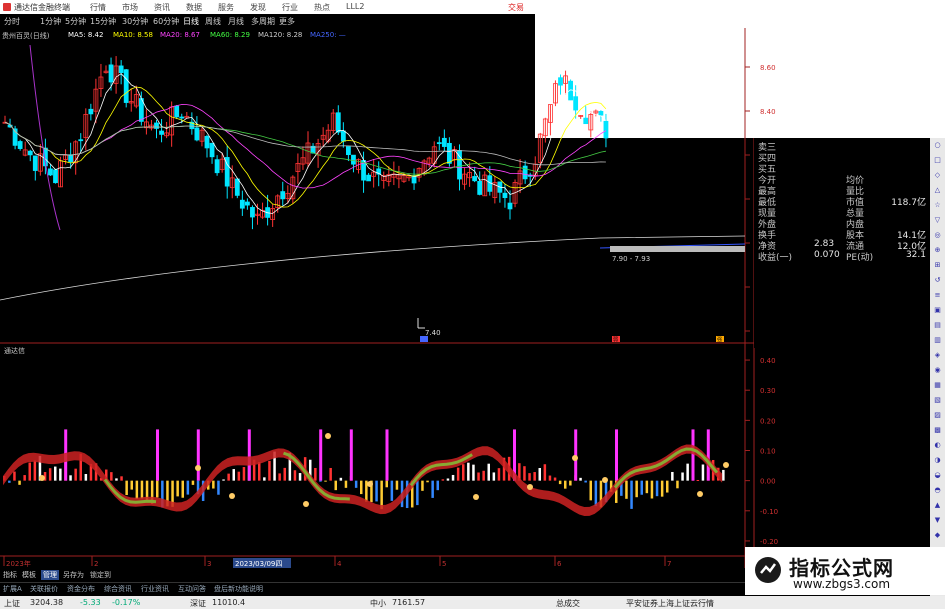 This screenshot has height=609, width=945. I want to click on diamond-icon: ◇, so click(937, 175).